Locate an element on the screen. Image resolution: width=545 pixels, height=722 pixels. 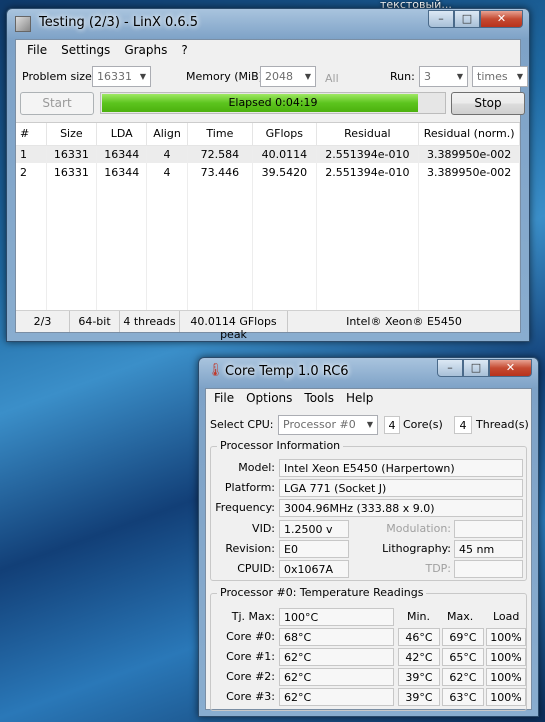
linx-menubar: File Settings Graphs ? is located at coordinates (268, 50).